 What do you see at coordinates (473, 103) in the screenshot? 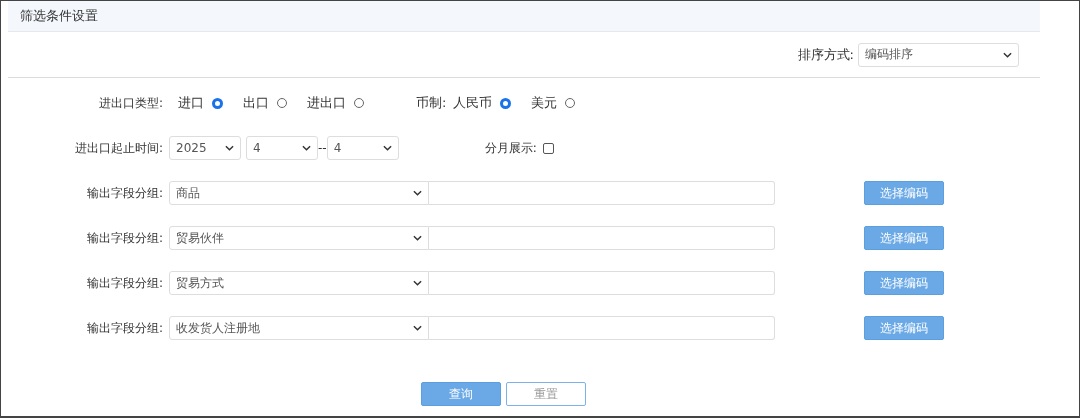
I see `radio-label: 人民币` at bounding box center [473, 103].